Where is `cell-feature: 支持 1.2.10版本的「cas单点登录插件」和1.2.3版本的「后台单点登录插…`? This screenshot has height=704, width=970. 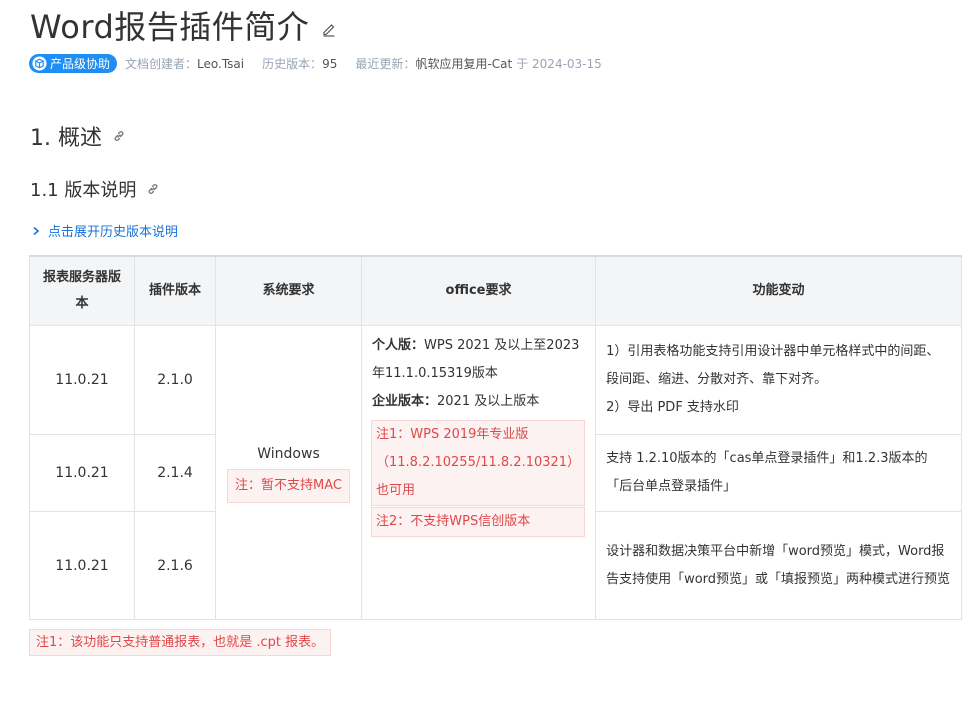
cell-feature: 支持 1.2.10版本的「cas单点登录插件」和1.2.3版本的「后台单点登录插… is located at coordinates (779, 473).